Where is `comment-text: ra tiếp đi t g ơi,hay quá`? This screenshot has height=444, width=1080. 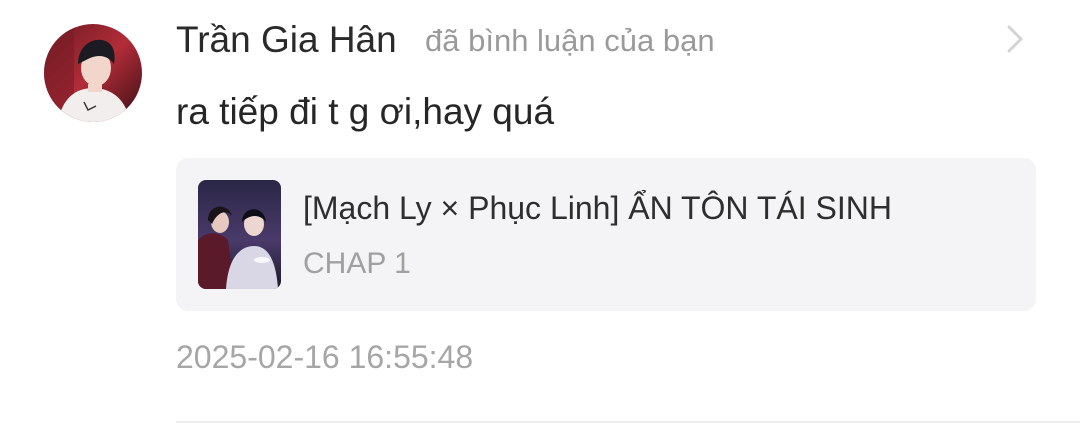 comment-text: ra tiếp đi t g ơi,hay quá is located at coordinates (365, 111).